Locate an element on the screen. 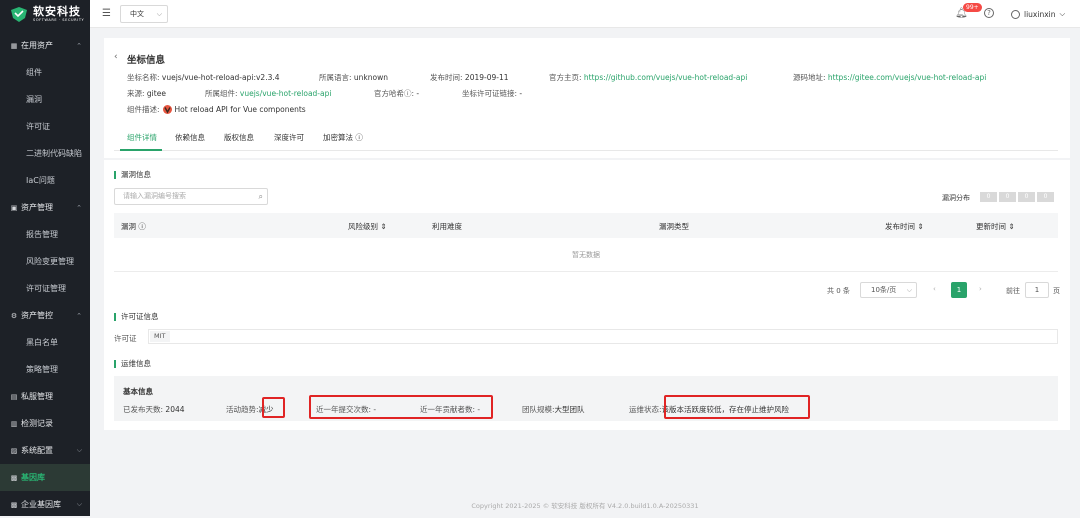 The width and height of the screenshot is (1080, 518). username: liuxinxin is located at coordinates (1040, 14).